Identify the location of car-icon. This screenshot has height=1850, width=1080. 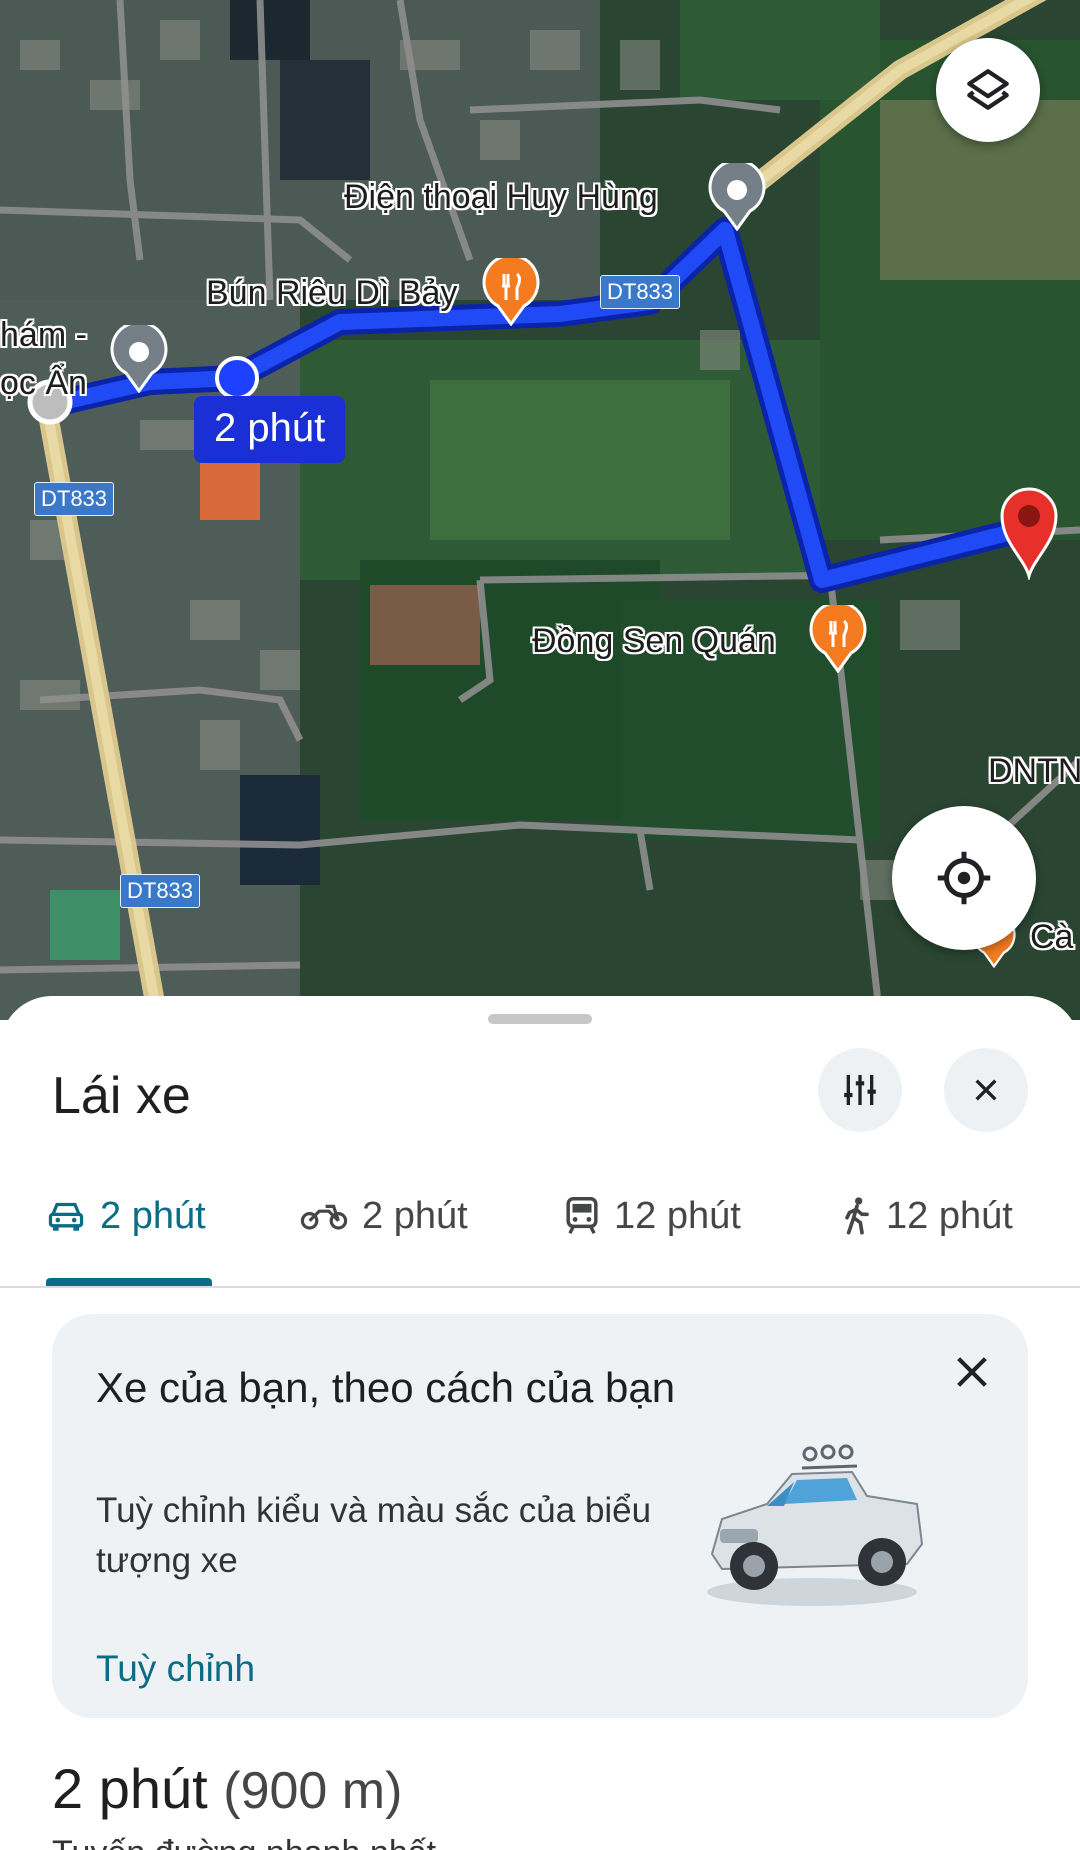
(66, 1216).